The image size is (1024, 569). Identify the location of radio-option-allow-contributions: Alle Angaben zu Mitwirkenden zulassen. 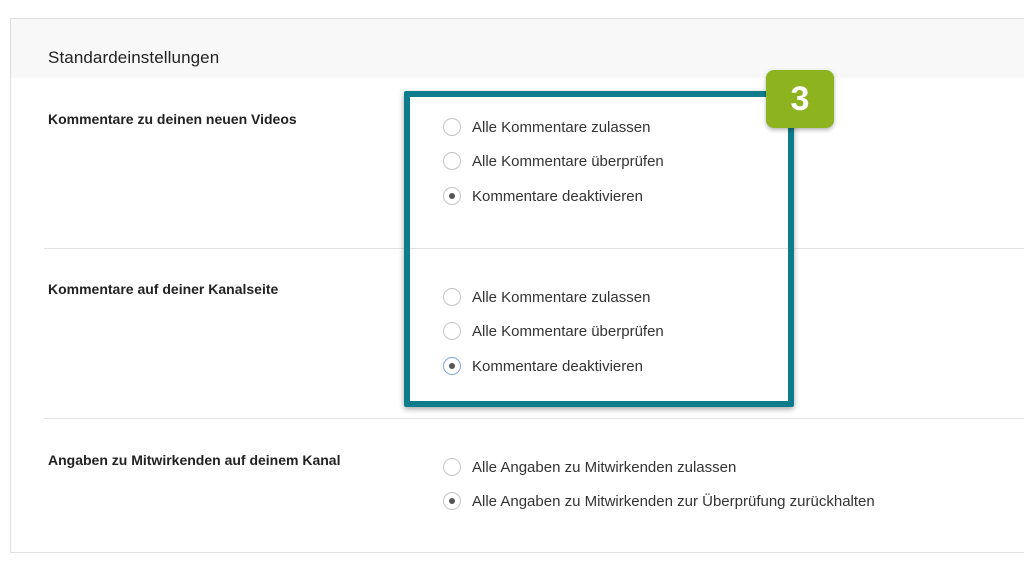
(589, 467).